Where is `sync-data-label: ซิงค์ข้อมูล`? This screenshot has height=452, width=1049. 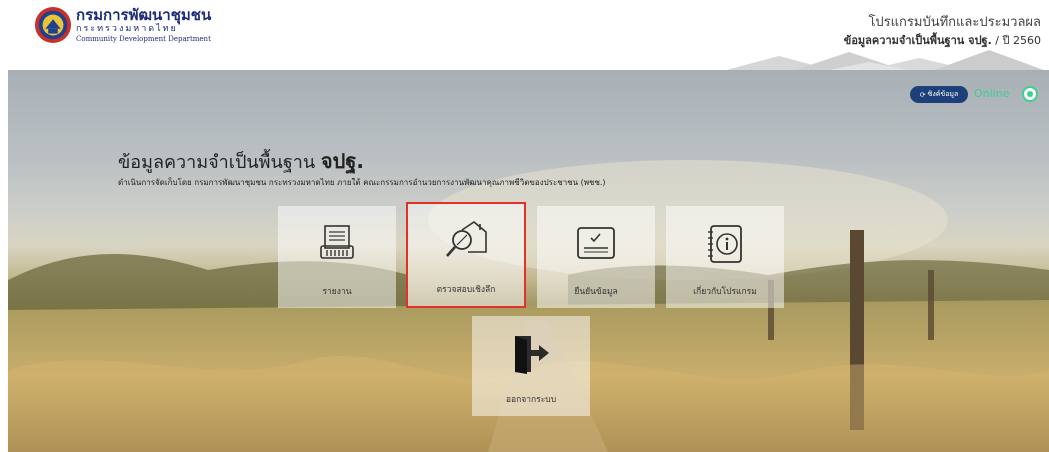
sync-data-label: ซิงค์ข้อมูล is located at coordinates (943, 94).